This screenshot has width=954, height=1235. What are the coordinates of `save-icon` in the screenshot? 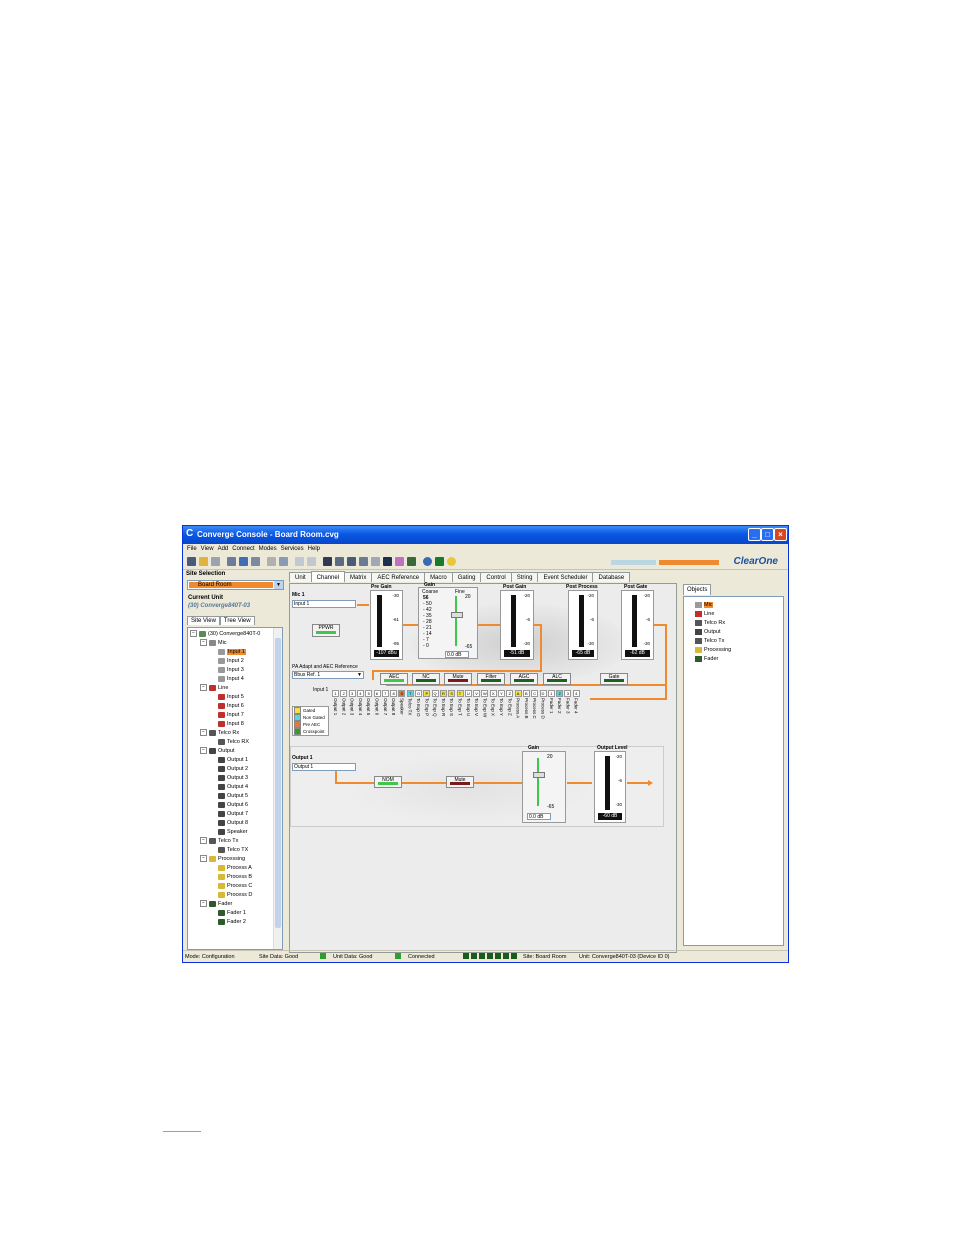 It's located at (215, 561).